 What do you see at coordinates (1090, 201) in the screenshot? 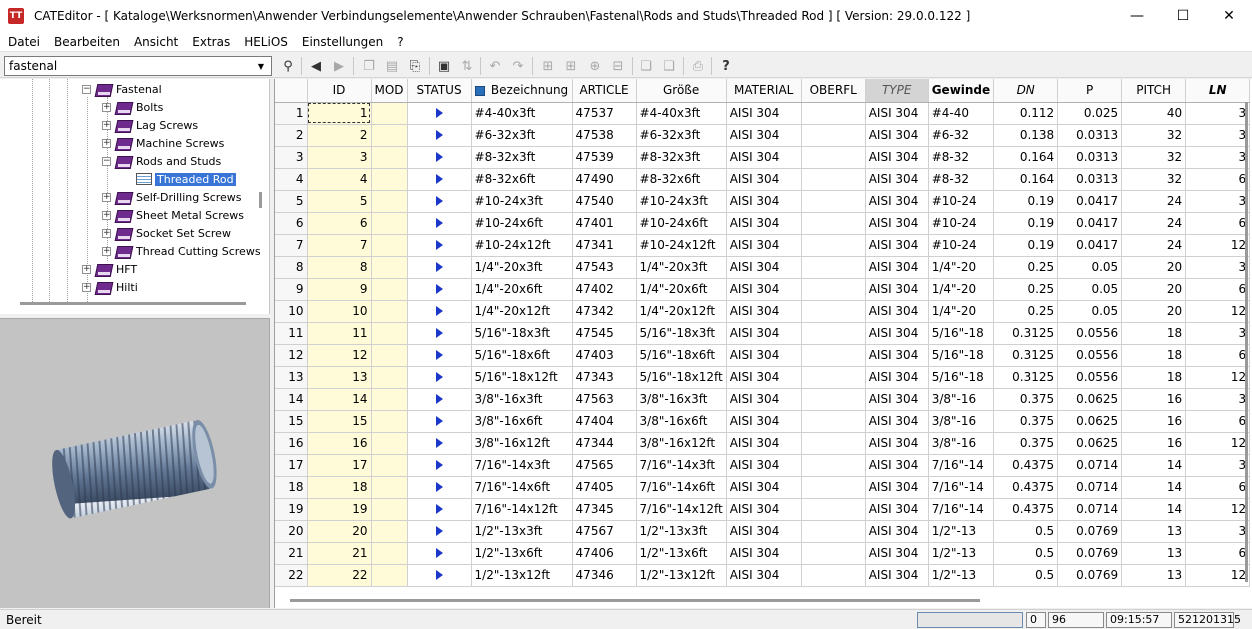
I see `cell-p: 0.0417` at bounding box center [1090, 201].